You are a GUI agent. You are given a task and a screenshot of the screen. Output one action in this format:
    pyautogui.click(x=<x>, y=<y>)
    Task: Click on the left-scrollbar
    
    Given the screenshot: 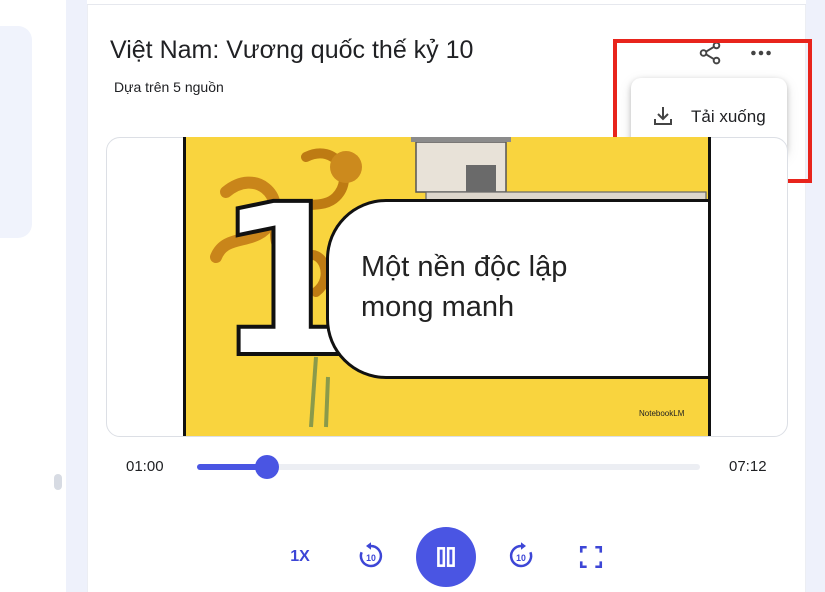 What is the action you would take?
    pyautogui.click(x=58, y=482)
    